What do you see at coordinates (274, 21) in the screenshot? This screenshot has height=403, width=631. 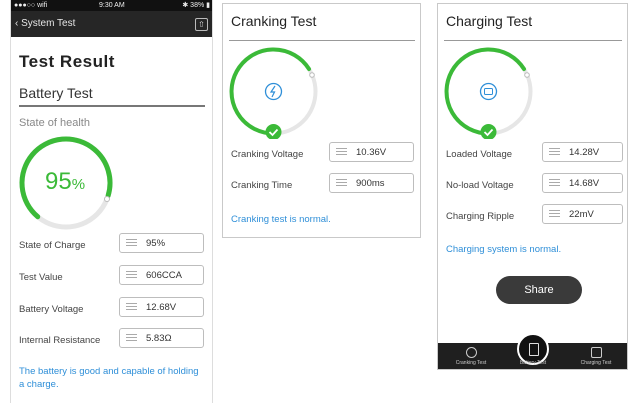 I see `cranking-title: Cranking Test` at bounding box center [274, 21].